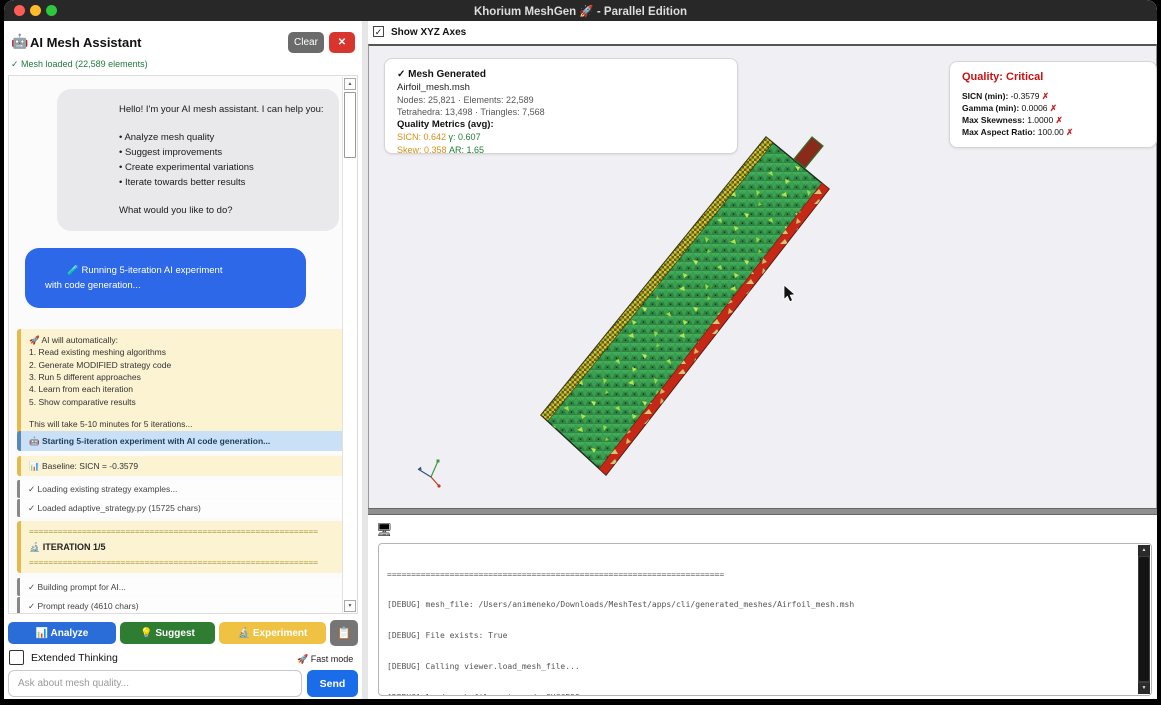  I want to click on console-scrollbar: ▲ ▼, so click(1144, 619).